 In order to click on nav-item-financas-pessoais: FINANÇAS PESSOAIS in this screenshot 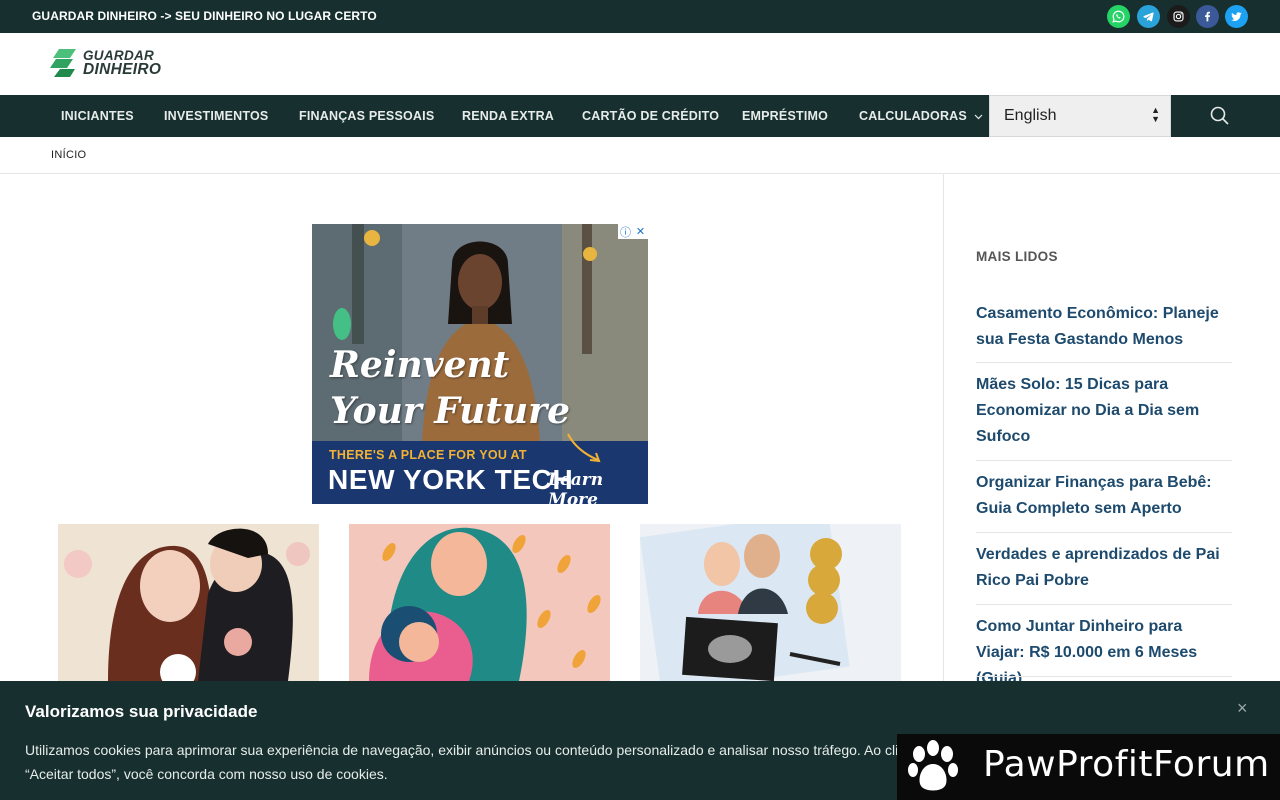, I will do `click(366, 116)`.